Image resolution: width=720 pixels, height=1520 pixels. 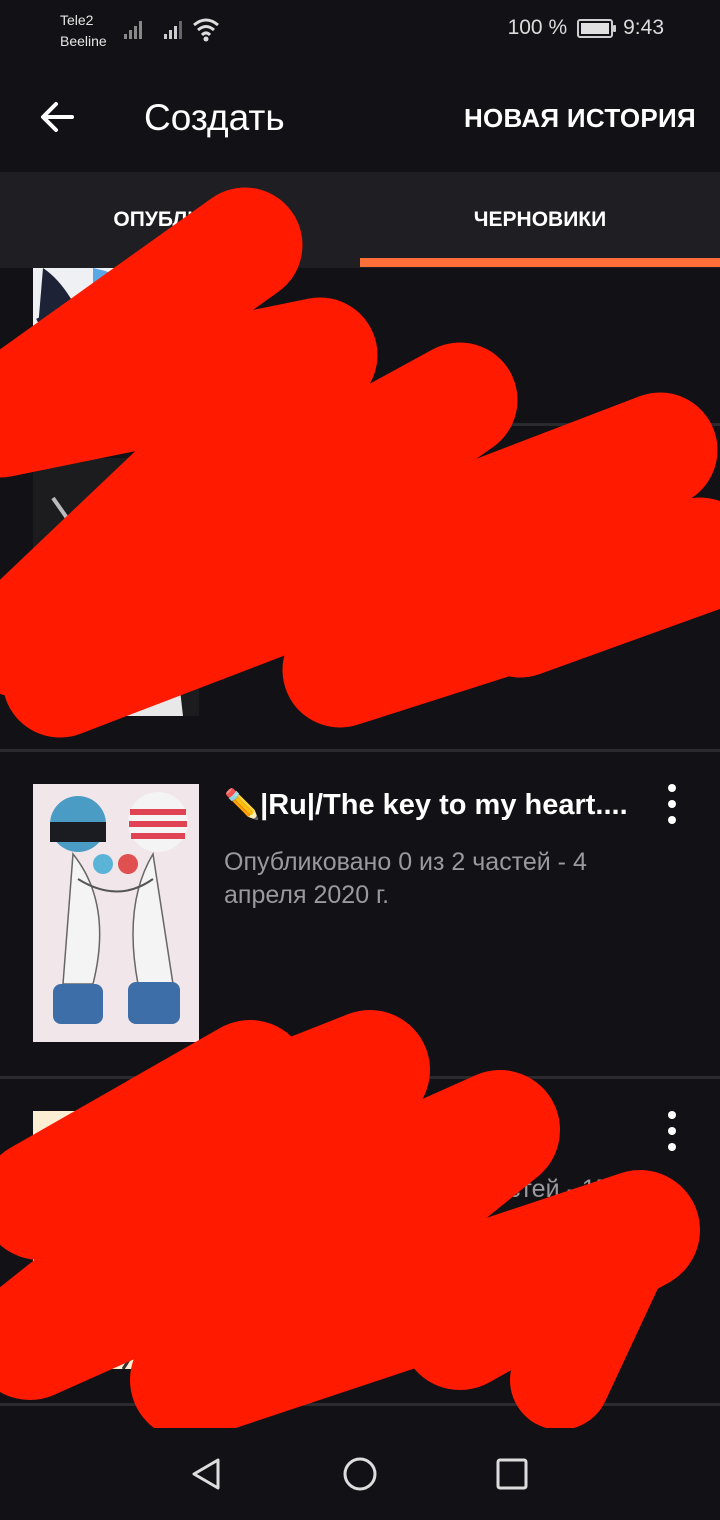 What do you see at coordinates (360, 121) in the screenshot?
I see `app-bar: Создать НОВАЯ ИСТОРИЯ` at bounding box center [360, 121].